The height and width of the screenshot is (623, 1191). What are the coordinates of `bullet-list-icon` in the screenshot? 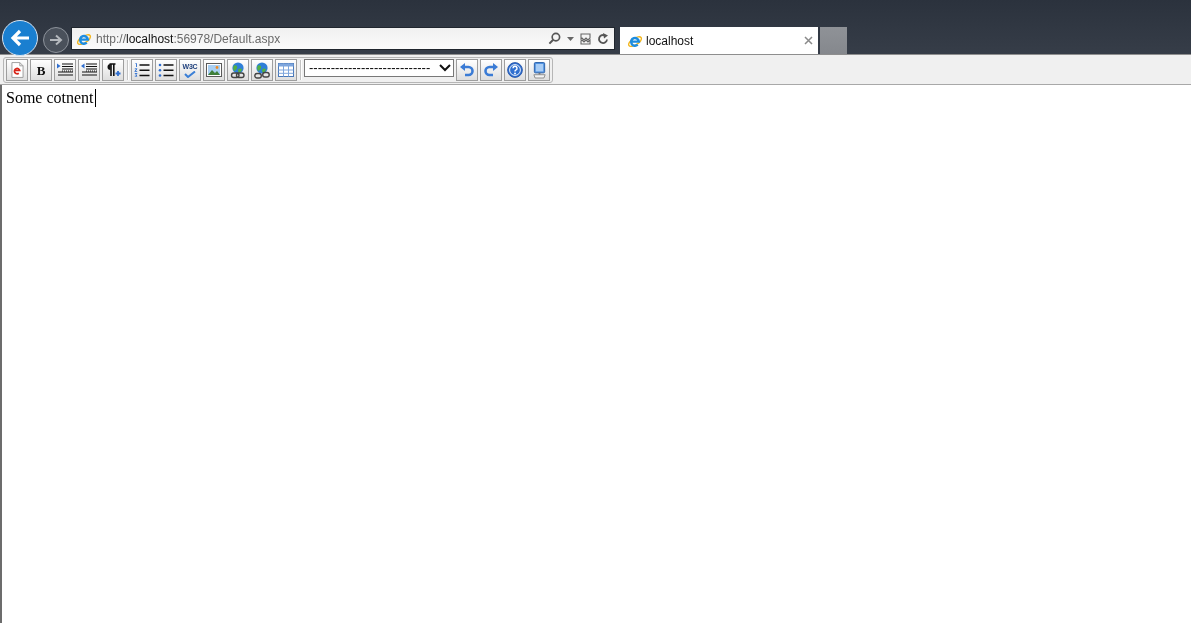 It's located at (166, 70).